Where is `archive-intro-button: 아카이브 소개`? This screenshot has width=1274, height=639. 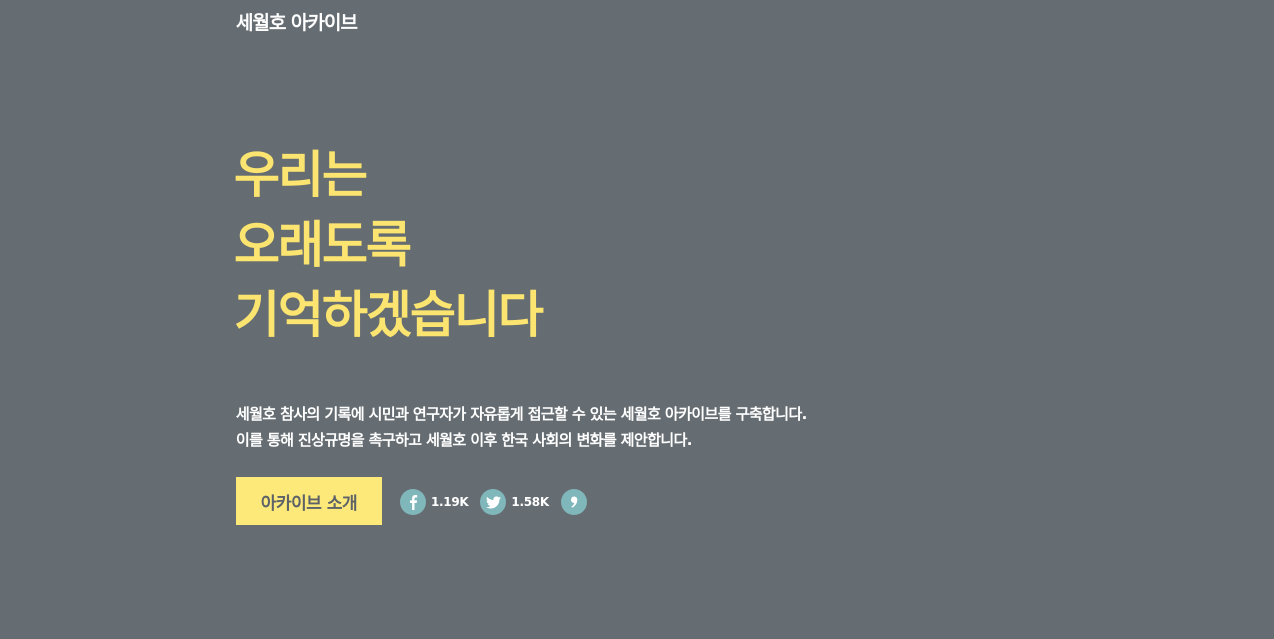 archive-intro-button: 아카이브 소개 is located at coordinates (309, 501).